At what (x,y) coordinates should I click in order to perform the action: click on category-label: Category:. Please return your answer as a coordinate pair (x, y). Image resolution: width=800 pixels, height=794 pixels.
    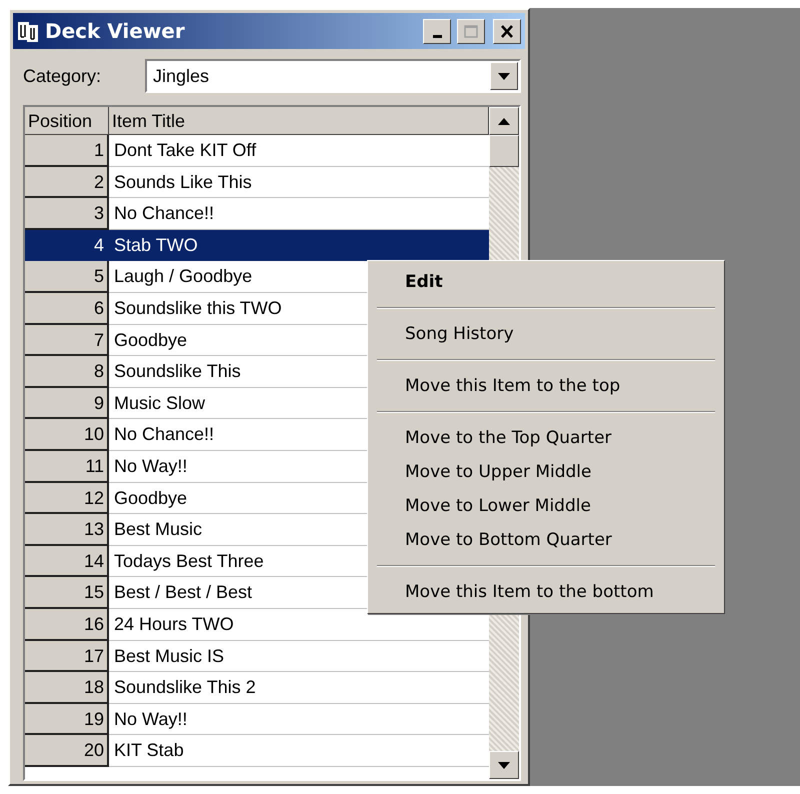
    Looking at the image, I should click on (62, 76).